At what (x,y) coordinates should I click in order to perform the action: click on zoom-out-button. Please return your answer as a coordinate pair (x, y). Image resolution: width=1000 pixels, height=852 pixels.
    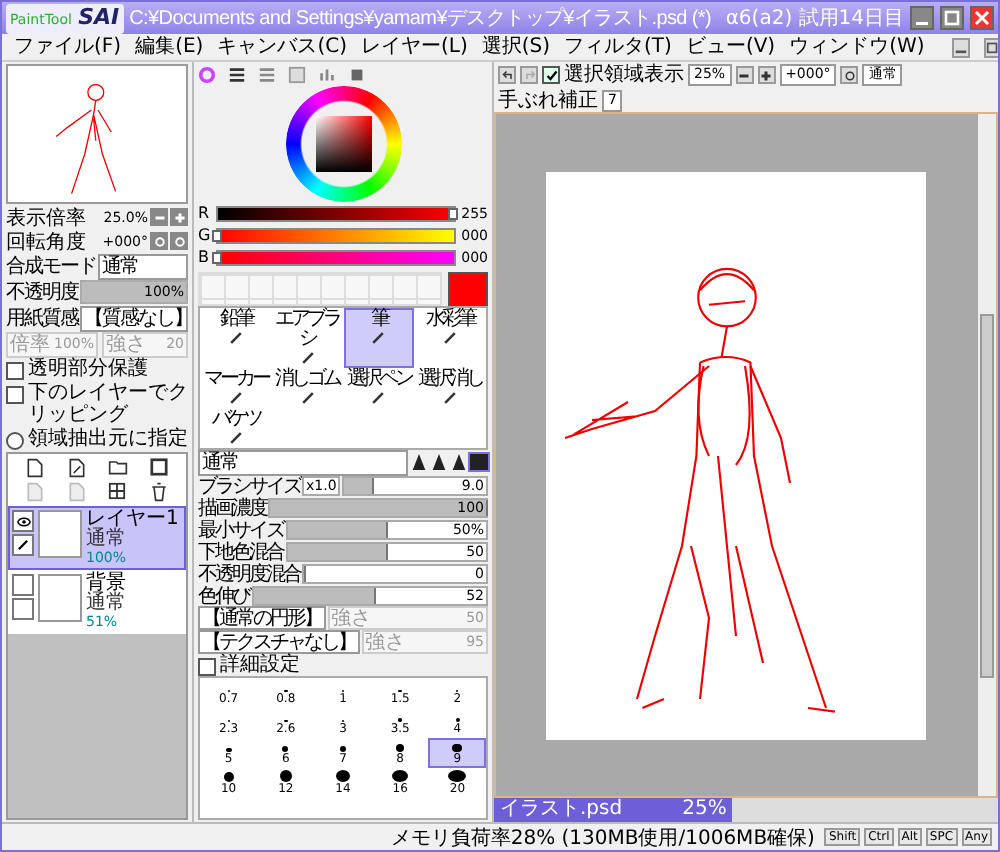
    Looking at the image, I should click on (744, 75).